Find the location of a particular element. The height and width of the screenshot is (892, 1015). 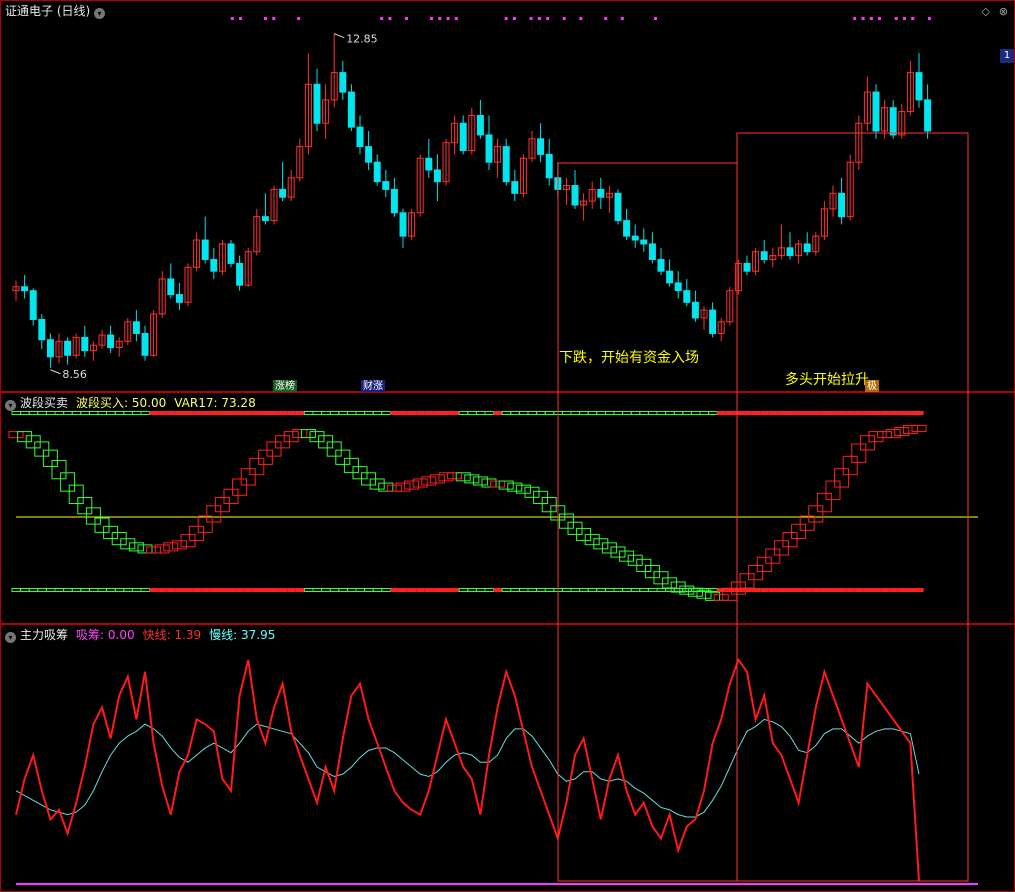

annotation-box-down is located at coordinates (647, 522).